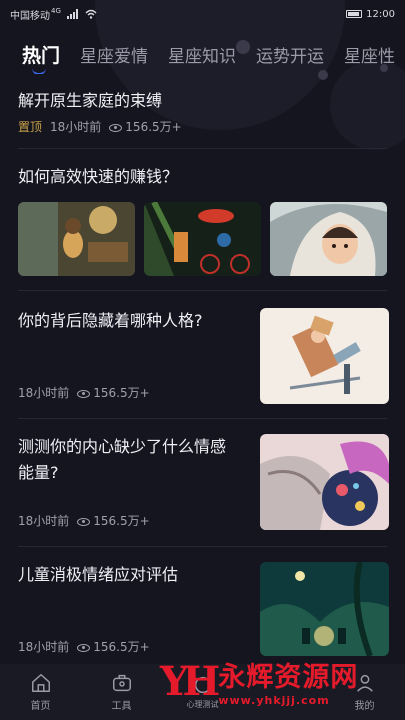  I want to click on toolbox-icon, so click(121, 683).